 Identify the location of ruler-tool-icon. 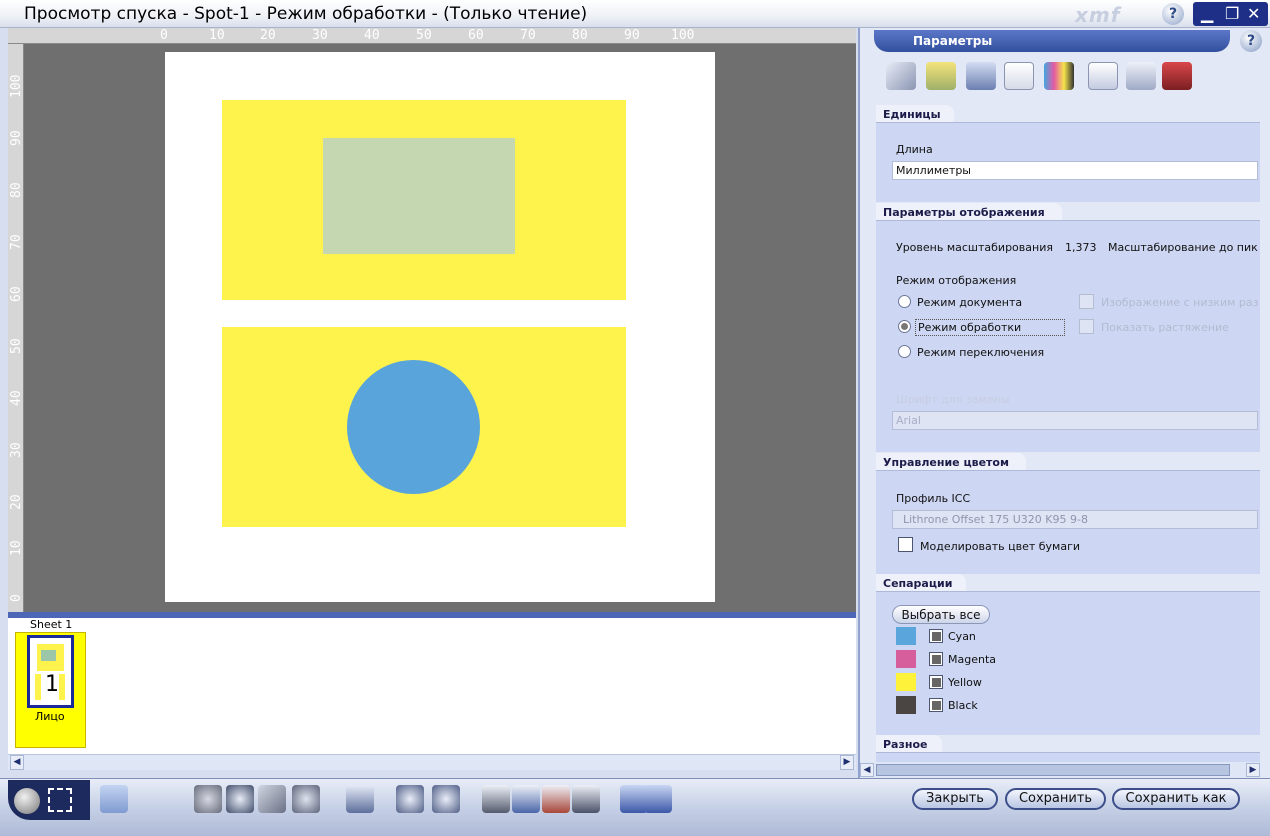
(272, 799).